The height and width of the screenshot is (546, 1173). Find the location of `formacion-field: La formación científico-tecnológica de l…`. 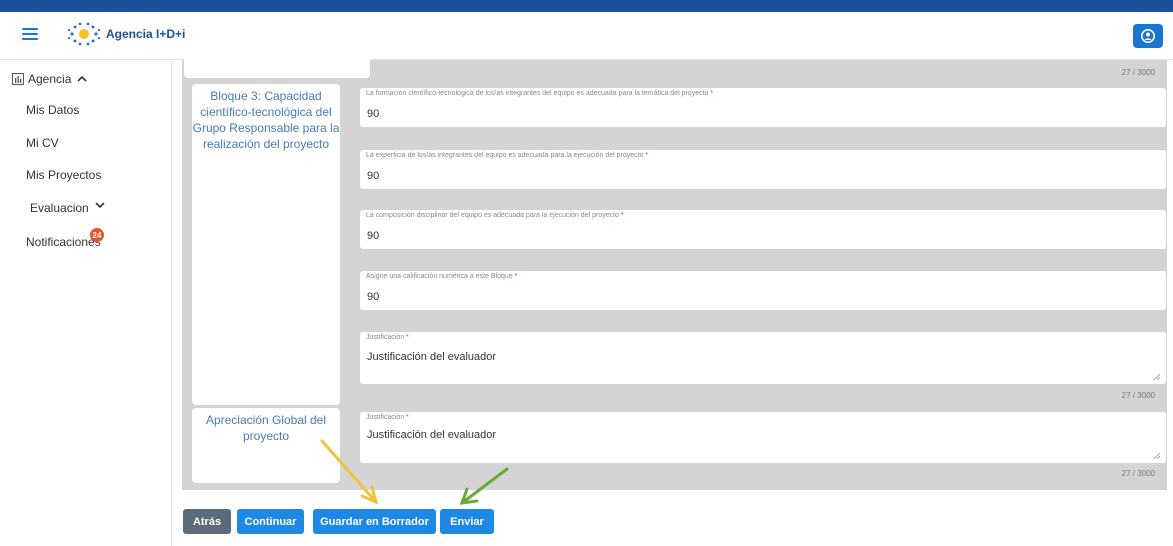

formacion-field: La formación científico-tecnológica de l… is located at coordinates (763, 107).